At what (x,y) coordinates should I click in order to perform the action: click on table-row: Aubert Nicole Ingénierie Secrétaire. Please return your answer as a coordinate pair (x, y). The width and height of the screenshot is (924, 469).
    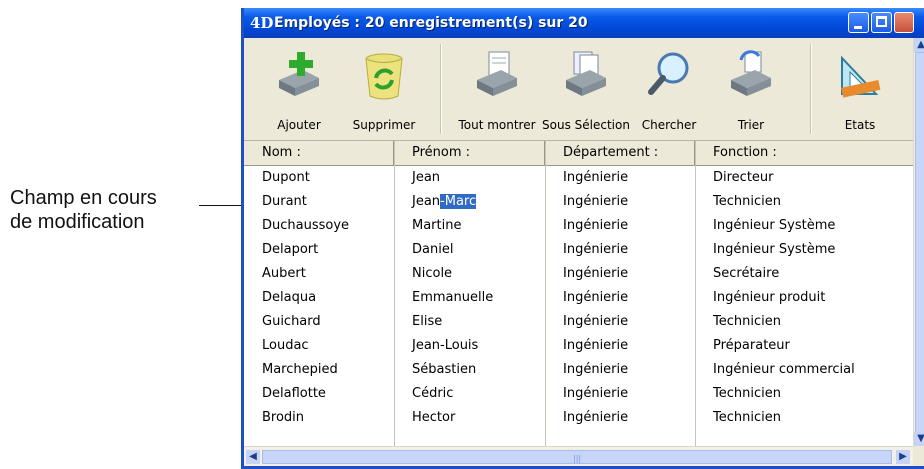
    Looking at the image, I should click on (578, 274).